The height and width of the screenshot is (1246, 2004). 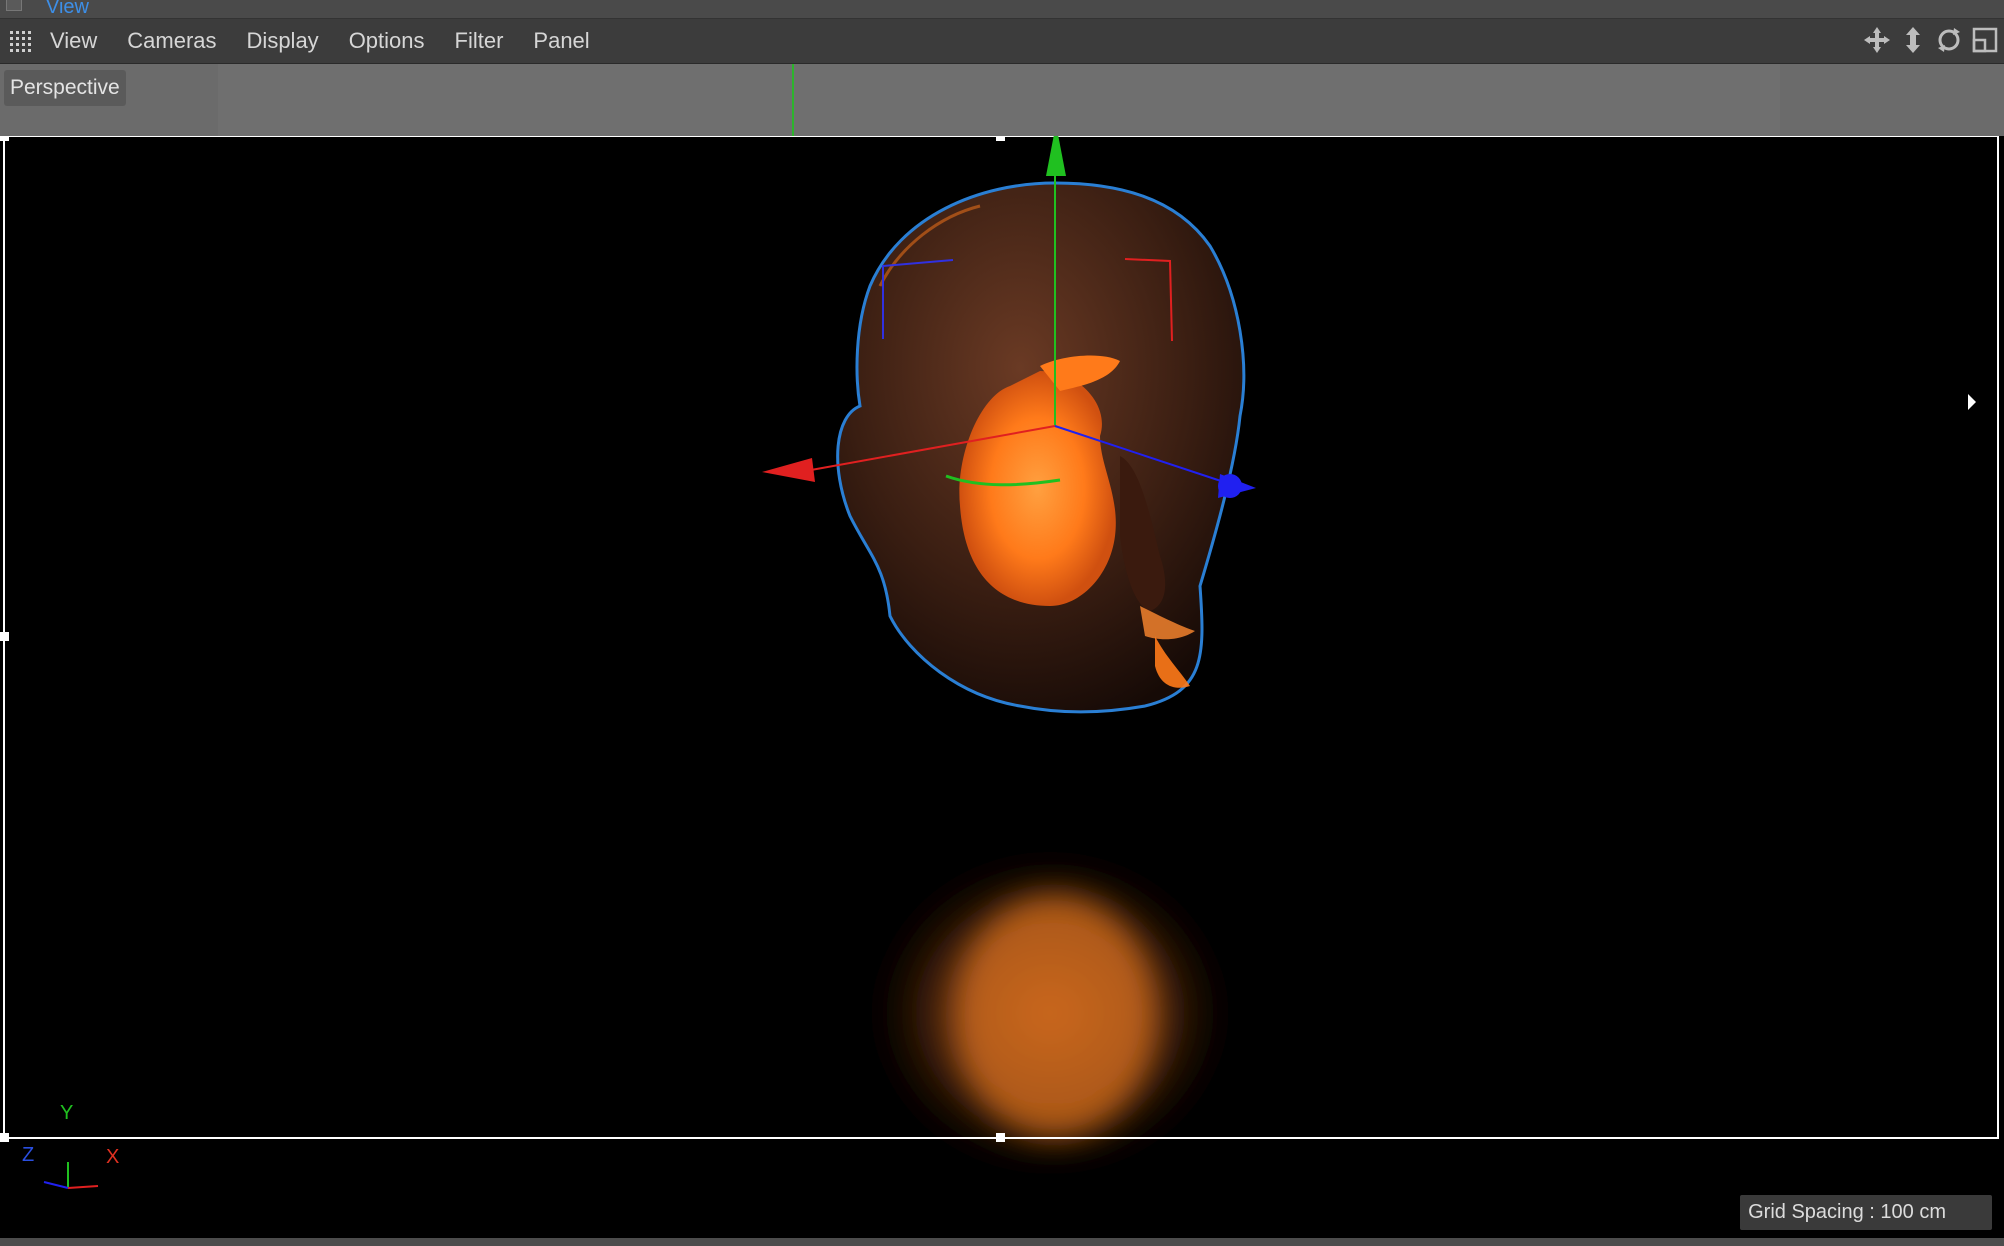 What do you see at coordinates (1972, 402) in the screenshot?
I see `side-arrow-icon` at bounding box center [1972, 402].